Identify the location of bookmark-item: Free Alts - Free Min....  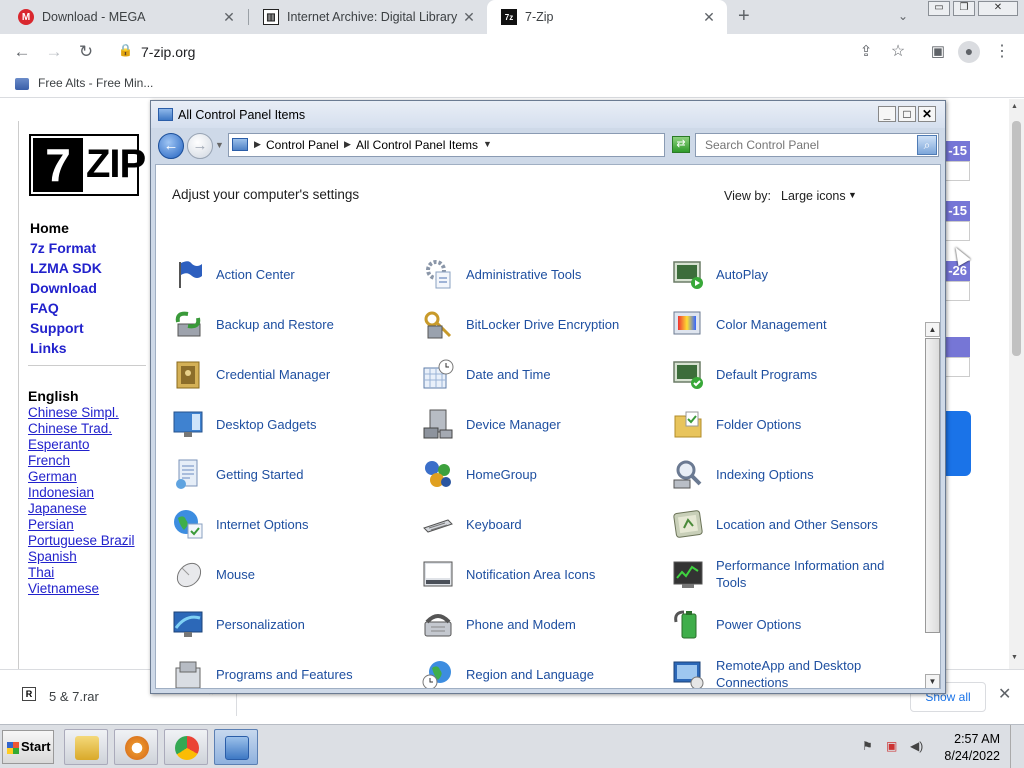
(95, 83).